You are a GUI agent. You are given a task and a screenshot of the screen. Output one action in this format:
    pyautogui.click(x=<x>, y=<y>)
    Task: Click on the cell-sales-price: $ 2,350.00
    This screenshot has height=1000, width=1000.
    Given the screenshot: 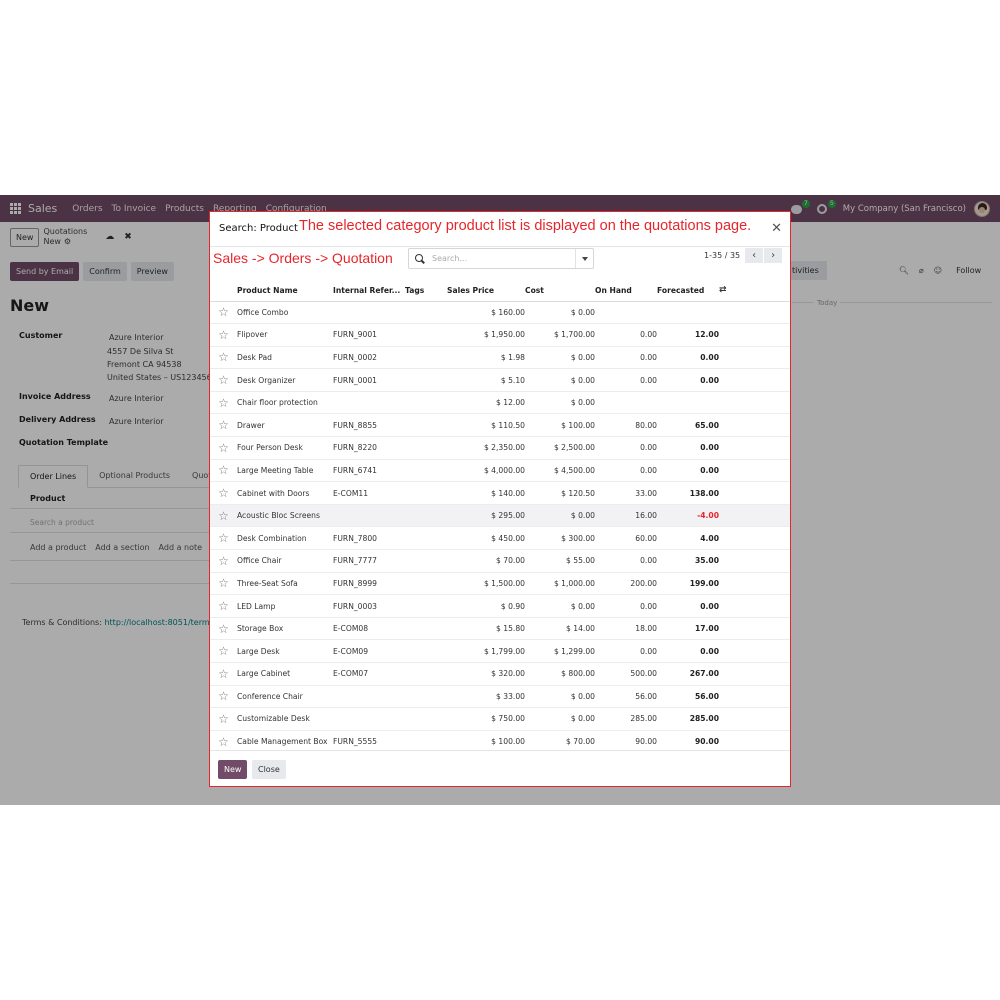 What is the action you would take?
    pyautogui.click(x=486, y=448)
    